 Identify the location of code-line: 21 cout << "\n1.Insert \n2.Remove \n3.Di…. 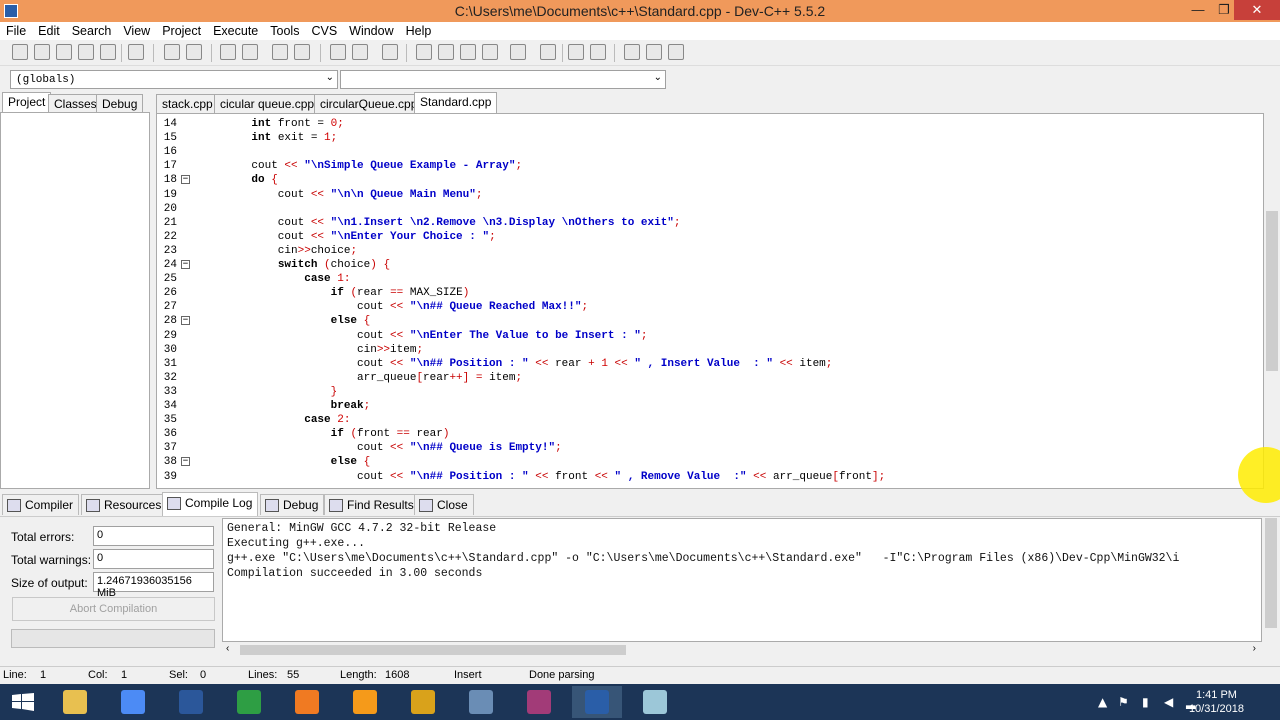
(710, 223).